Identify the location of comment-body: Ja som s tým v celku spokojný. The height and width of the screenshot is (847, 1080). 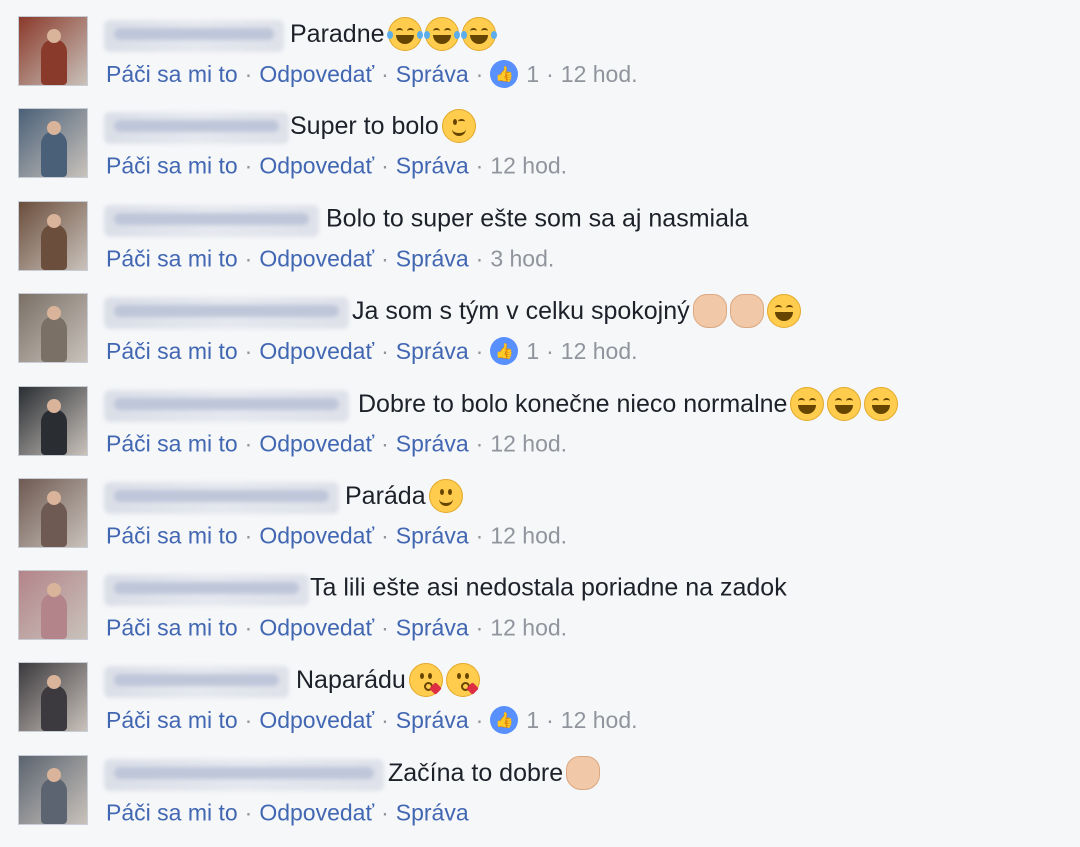
(521, 310).